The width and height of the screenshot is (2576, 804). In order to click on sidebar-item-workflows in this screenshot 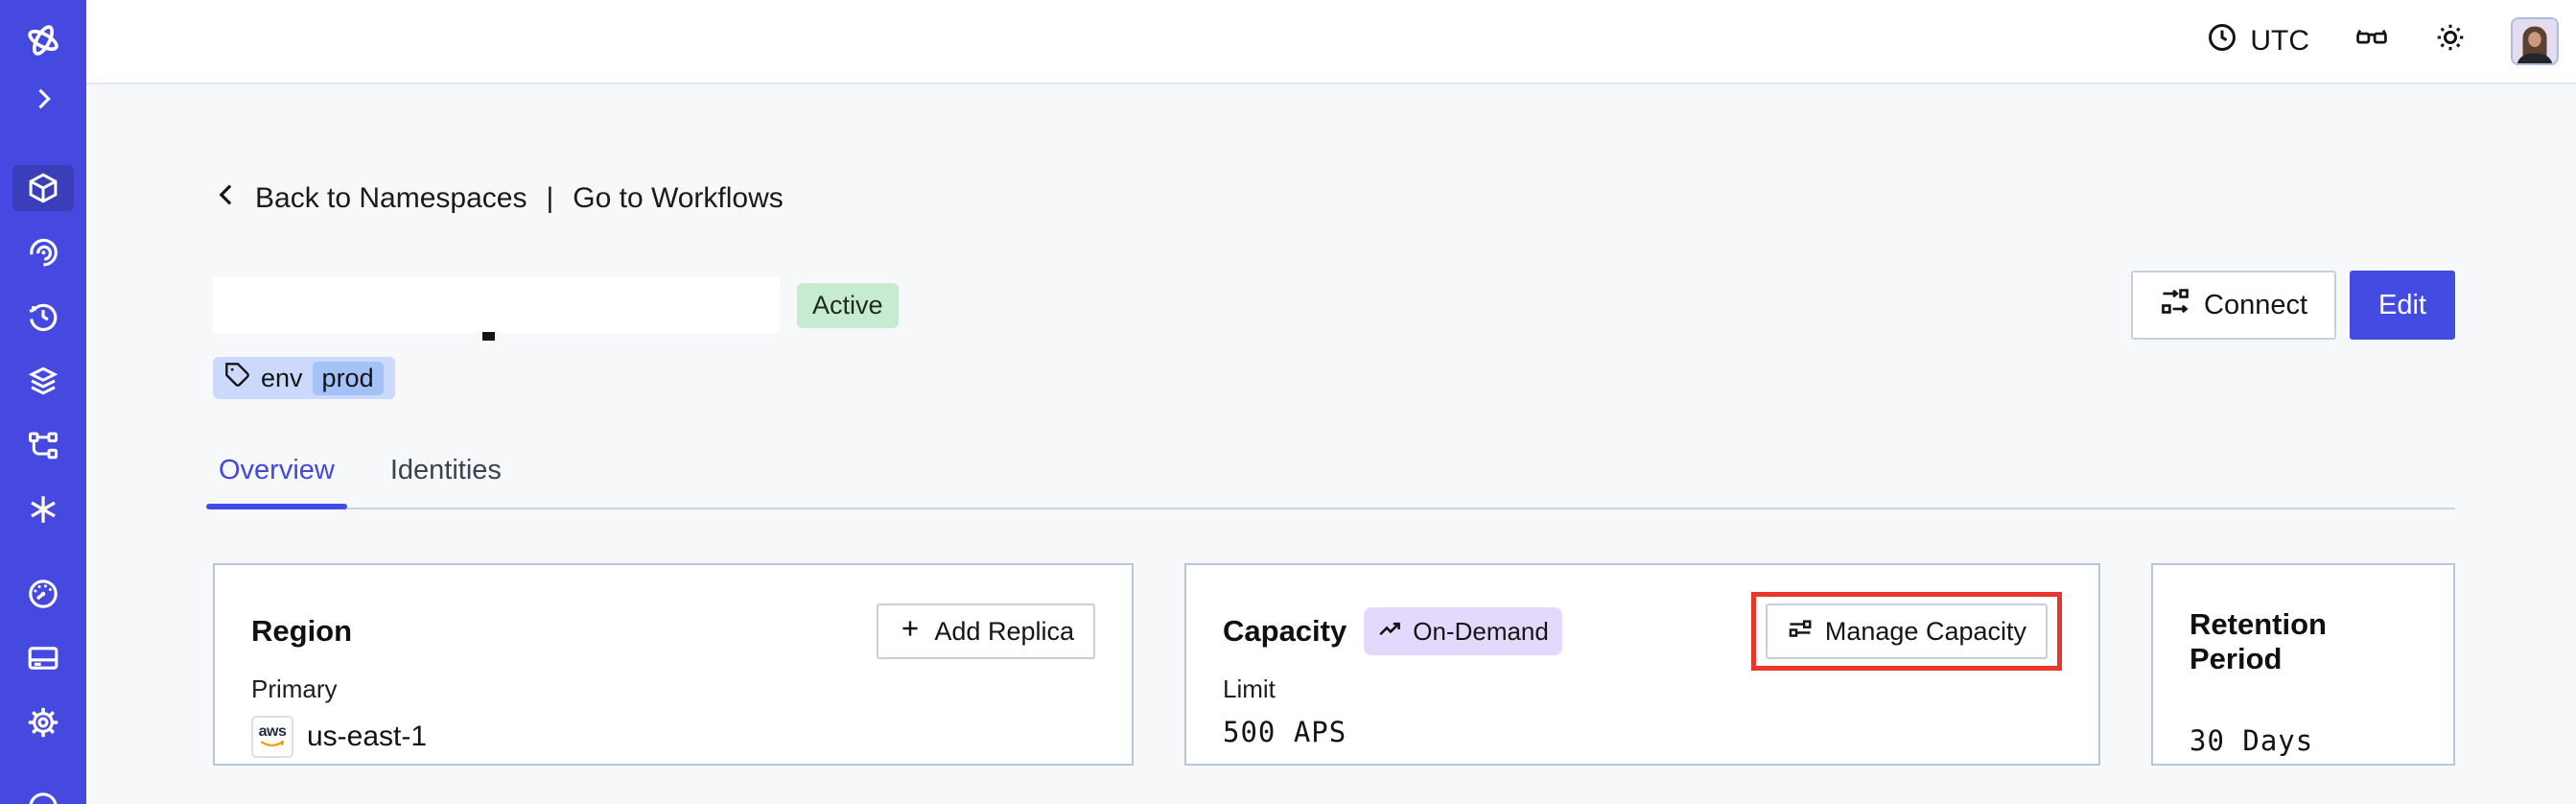, I will do `click(43, 252)`.